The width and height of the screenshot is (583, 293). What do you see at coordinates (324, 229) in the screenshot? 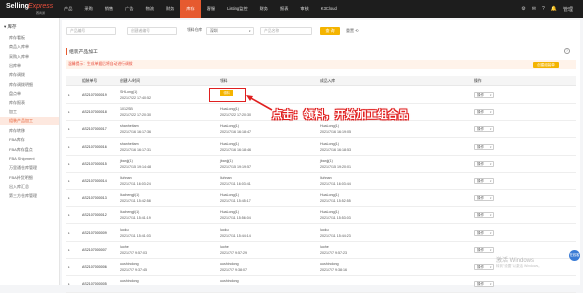
I see `stock-in-user: luoku` at bounding box center [324, 229].